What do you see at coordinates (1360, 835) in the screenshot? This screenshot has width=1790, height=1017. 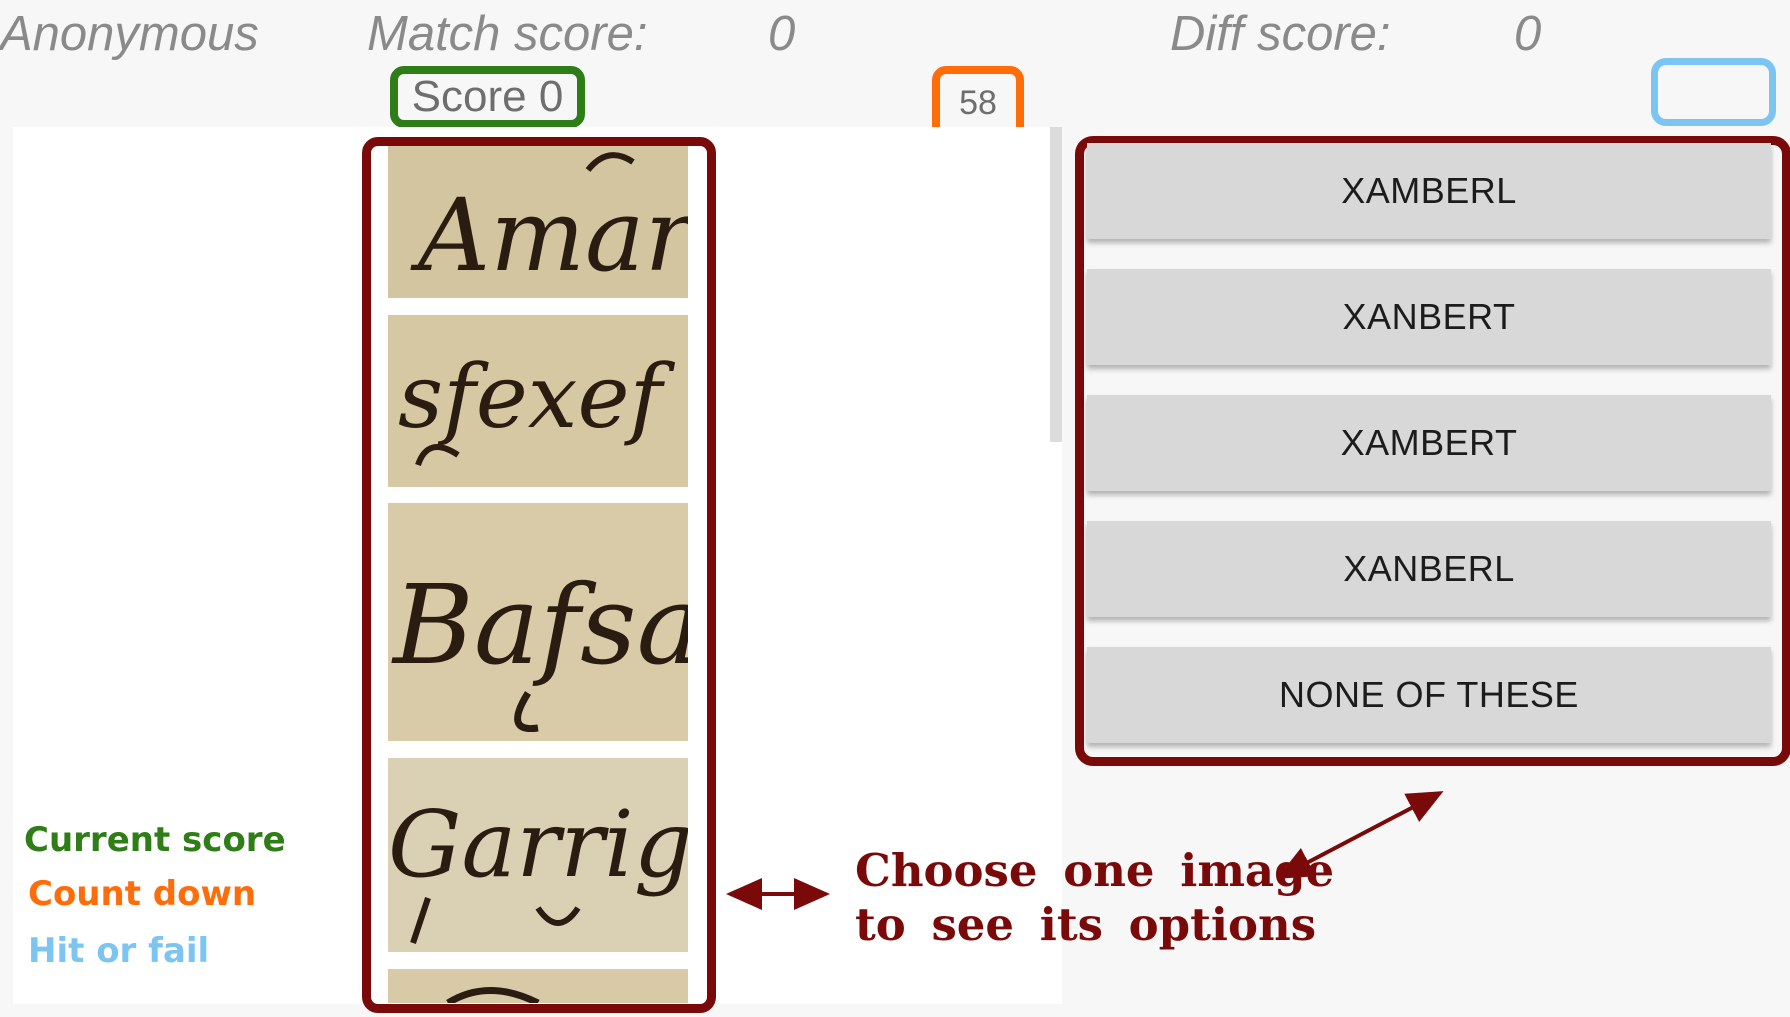 I see `double-arrow-options` at bounding box center [1360, 835].